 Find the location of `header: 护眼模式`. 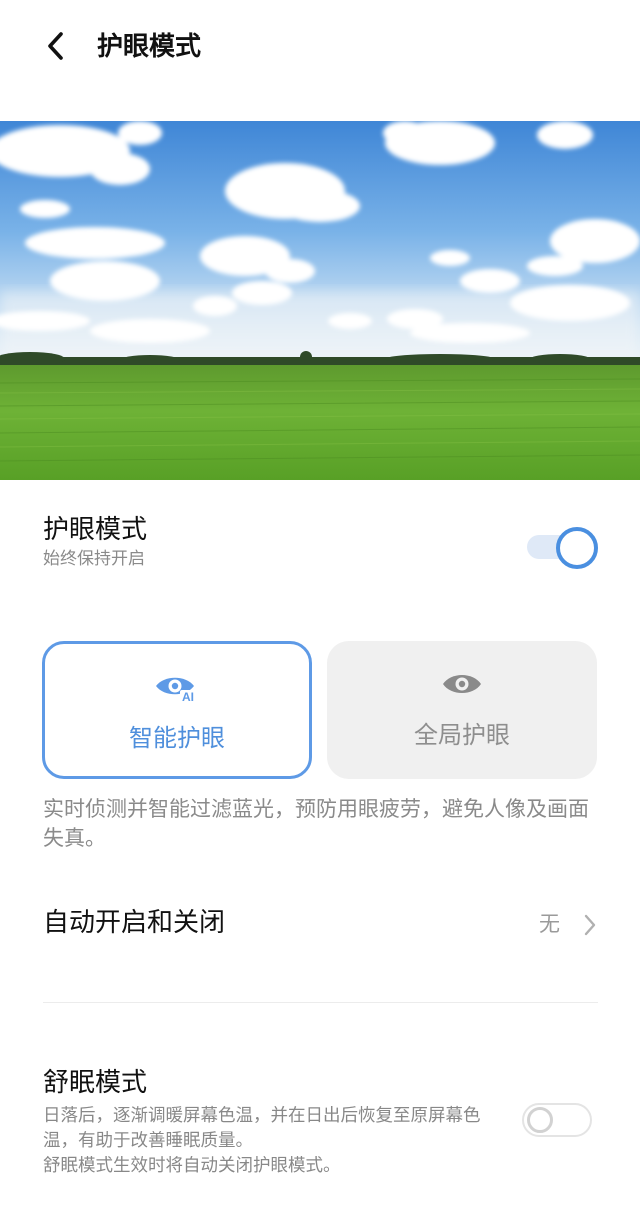

header: 护眼模式 is located at coordinates (320, 50).